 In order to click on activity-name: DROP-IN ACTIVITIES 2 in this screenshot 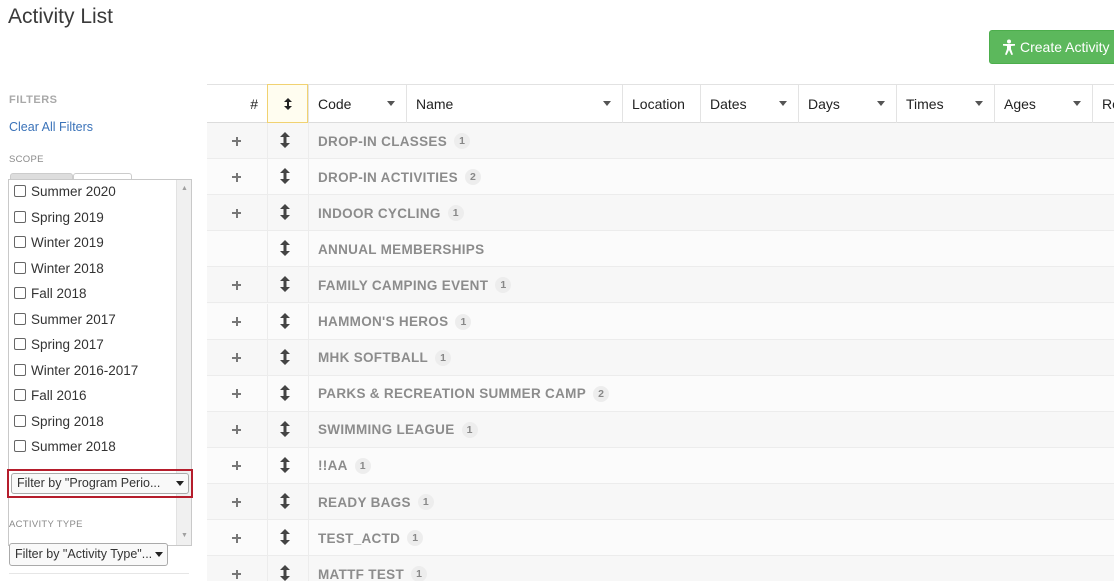, I will do `click(399, 177)`.